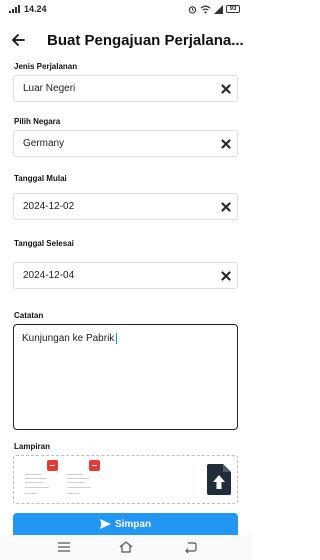 This screenshot has width=320, height=560. Describe the element at coordinates (219, 479) in the screenshot. I see `upload-file-icon` at that location.